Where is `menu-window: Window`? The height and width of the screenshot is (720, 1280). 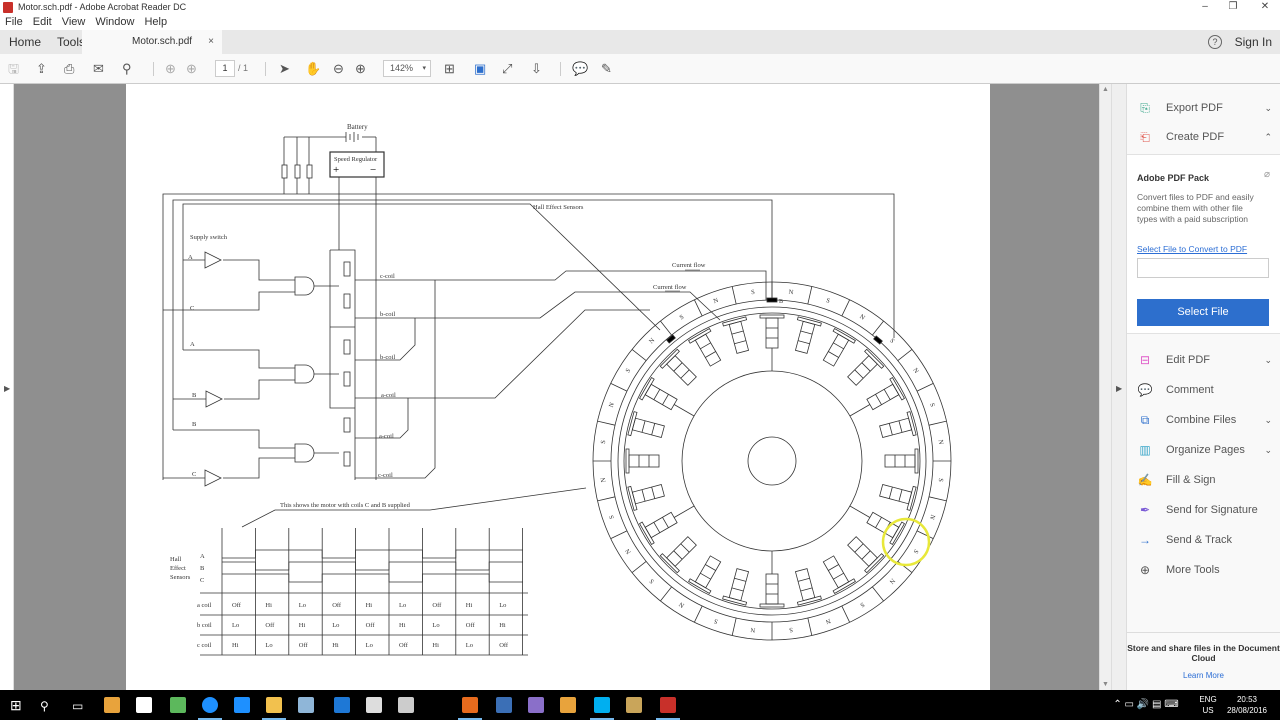 menu-window: Window is located at coordinates (114, 22).